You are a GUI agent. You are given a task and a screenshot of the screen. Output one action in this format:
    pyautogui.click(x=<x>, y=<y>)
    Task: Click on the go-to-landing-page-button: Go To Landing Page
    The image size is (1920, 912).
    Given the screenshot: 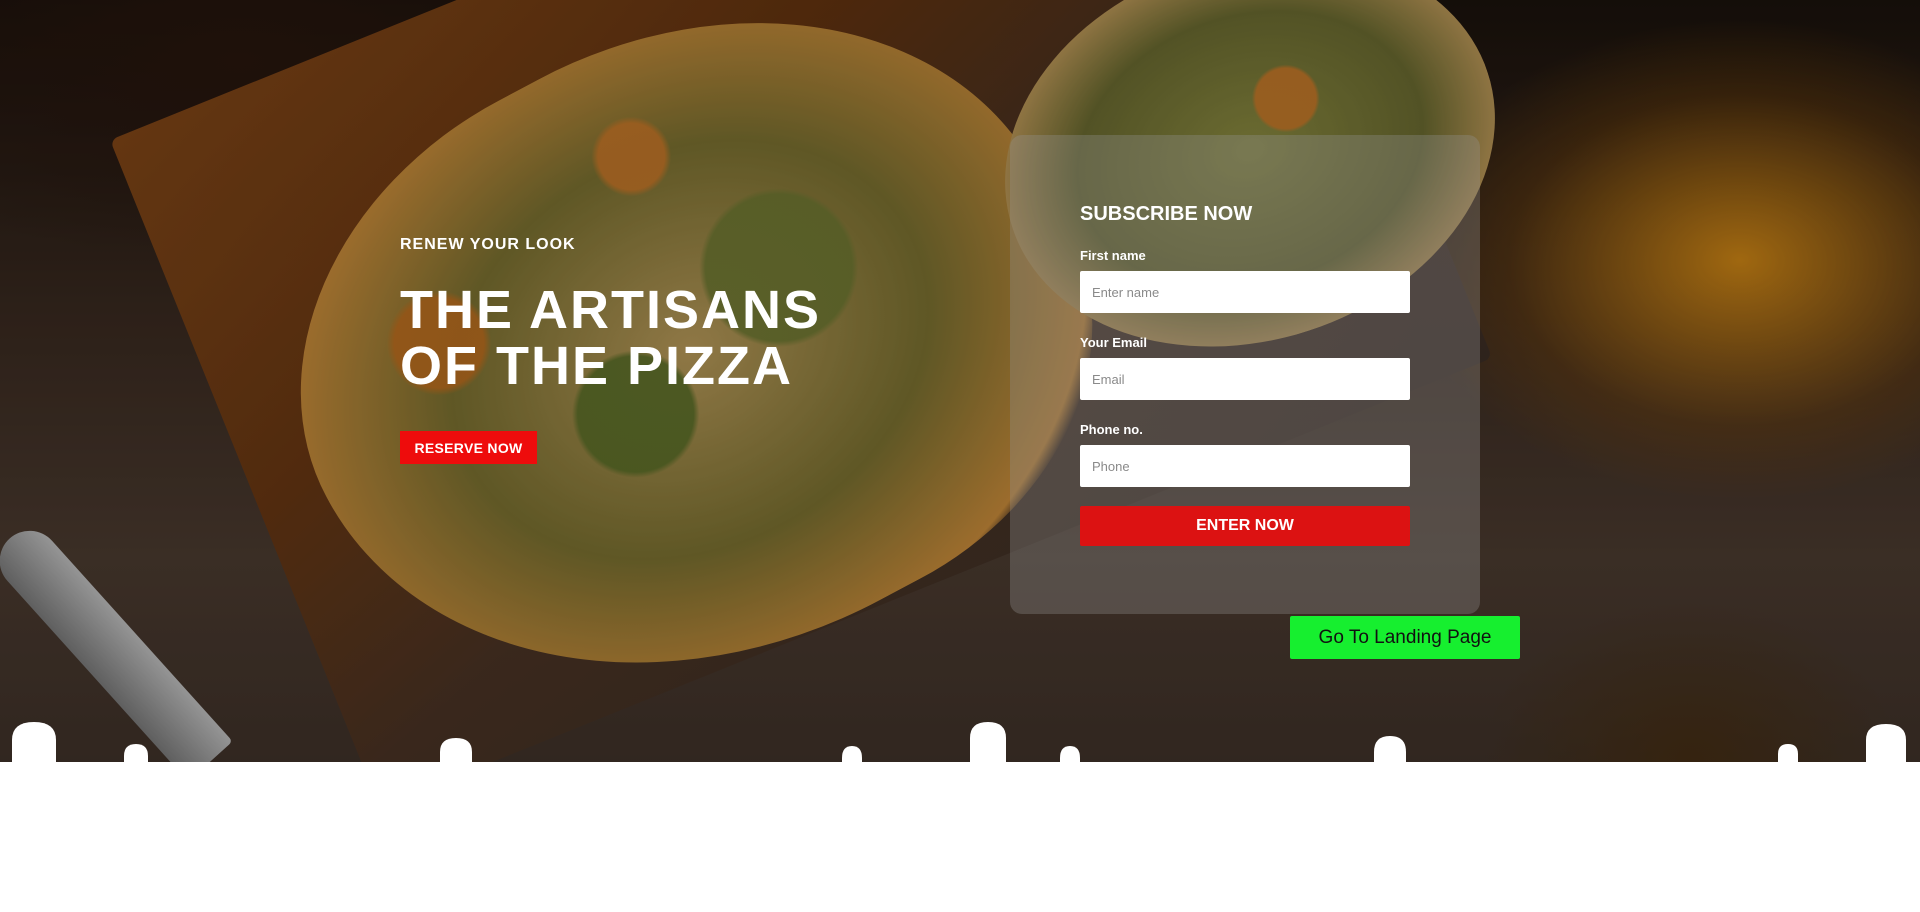 What is the action you would take?
    pyautogui.click(x=1405, y=637)
    